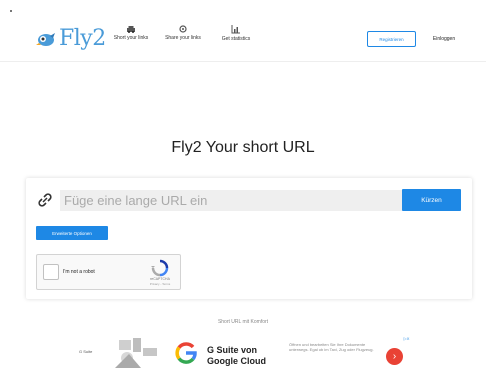  I want to click on nav-share-links: Share your links, so click(183, 33).